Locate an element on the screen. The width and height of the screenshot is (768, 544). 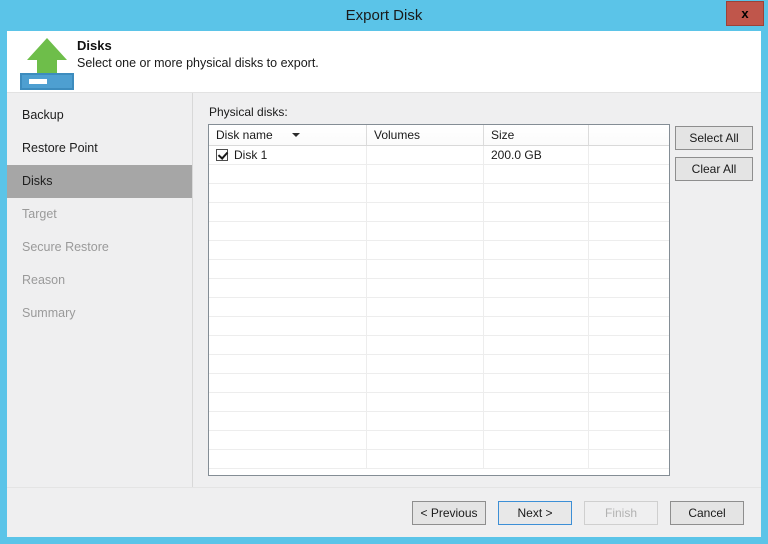
sidebar-item-target: Target is located at coordinates (99, 214).